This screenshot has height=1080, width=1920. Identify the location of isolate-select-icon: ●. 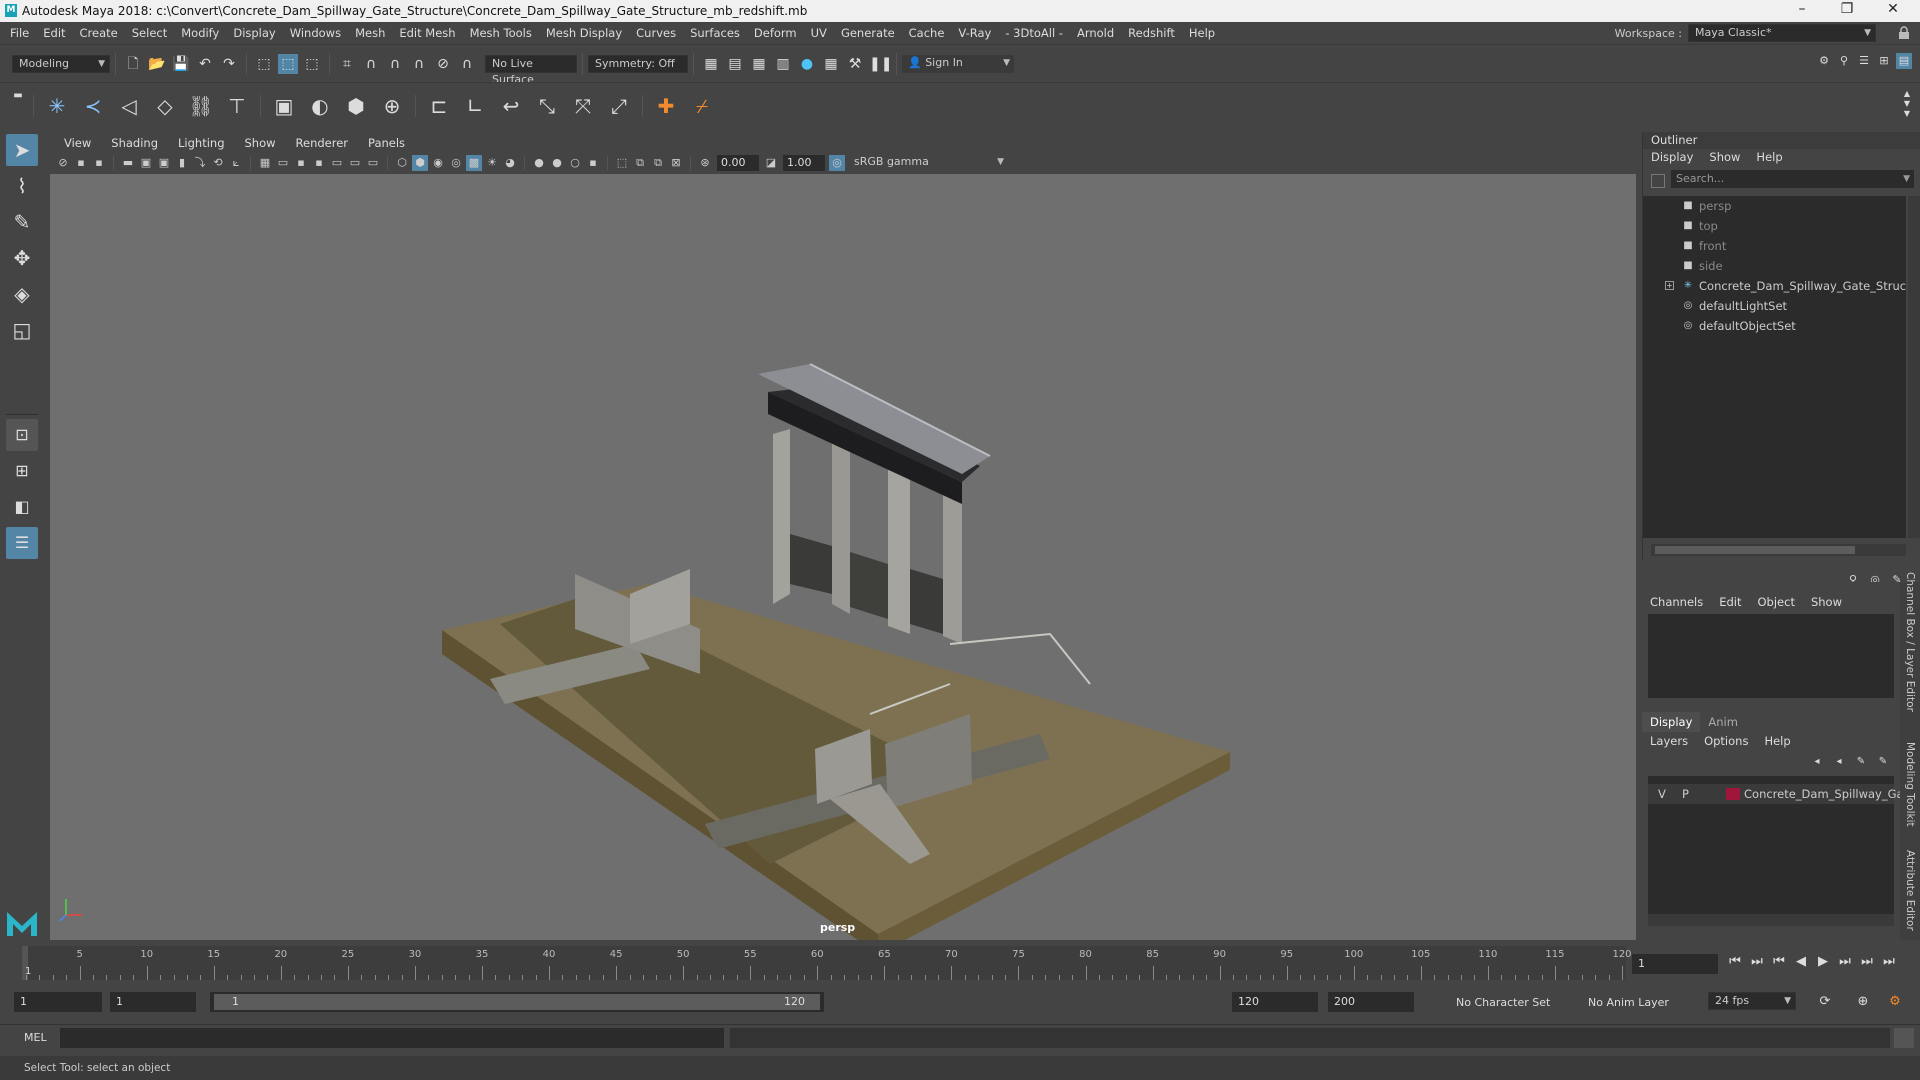
(539, 163).